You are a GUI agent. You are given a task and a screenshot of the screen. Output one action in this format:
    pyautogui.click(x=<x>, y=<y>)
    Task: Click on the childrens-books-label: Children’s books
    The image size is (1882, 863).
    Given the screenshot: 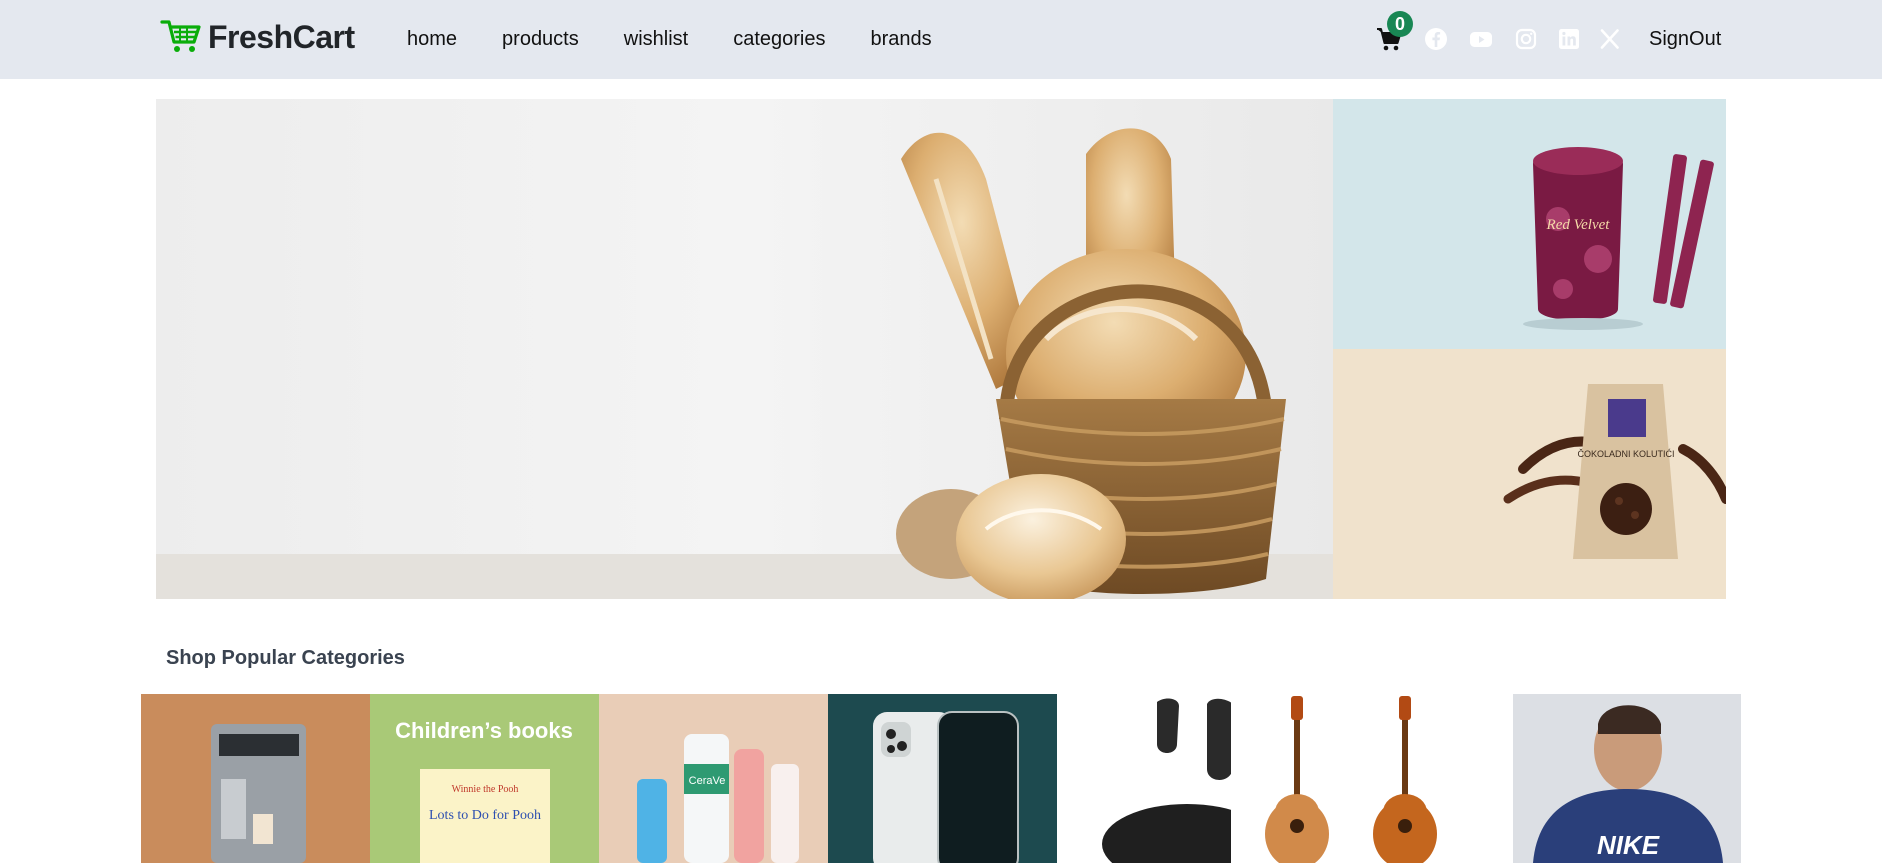 What is the action you would take?
    pyautogui.click(x=484, y=730)
    